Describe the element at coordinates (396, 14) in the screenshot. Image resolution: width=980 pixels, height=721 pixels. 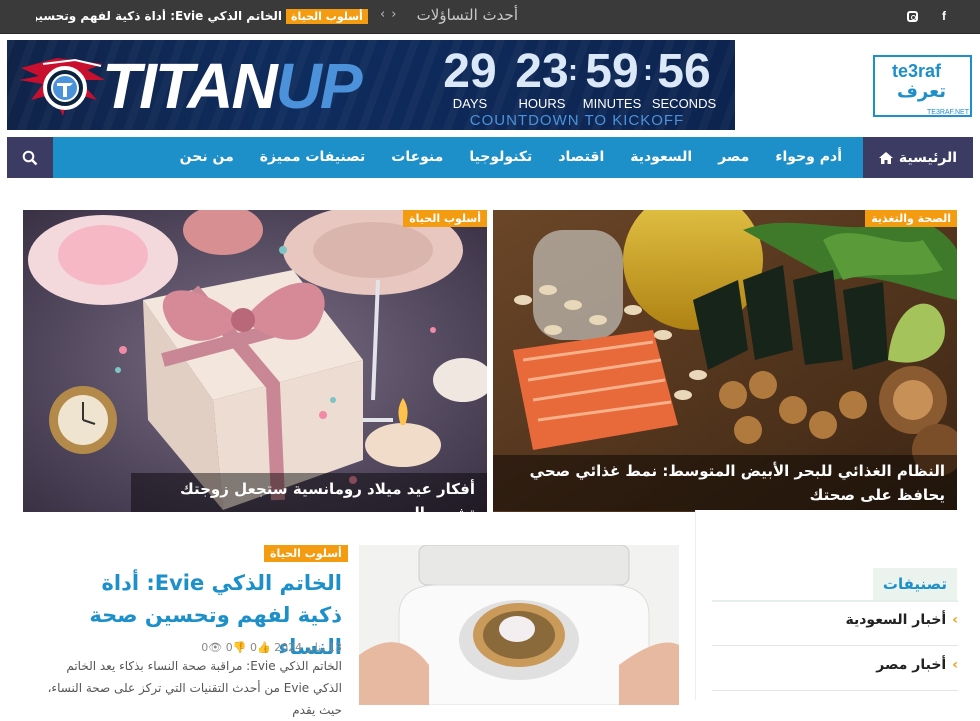
I see `next-arrow-icon: ›` at that location.